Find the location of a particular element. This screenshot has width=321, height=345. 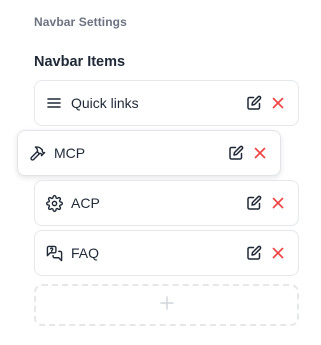

add-nav-item-button is located at coordinates (166, 305).